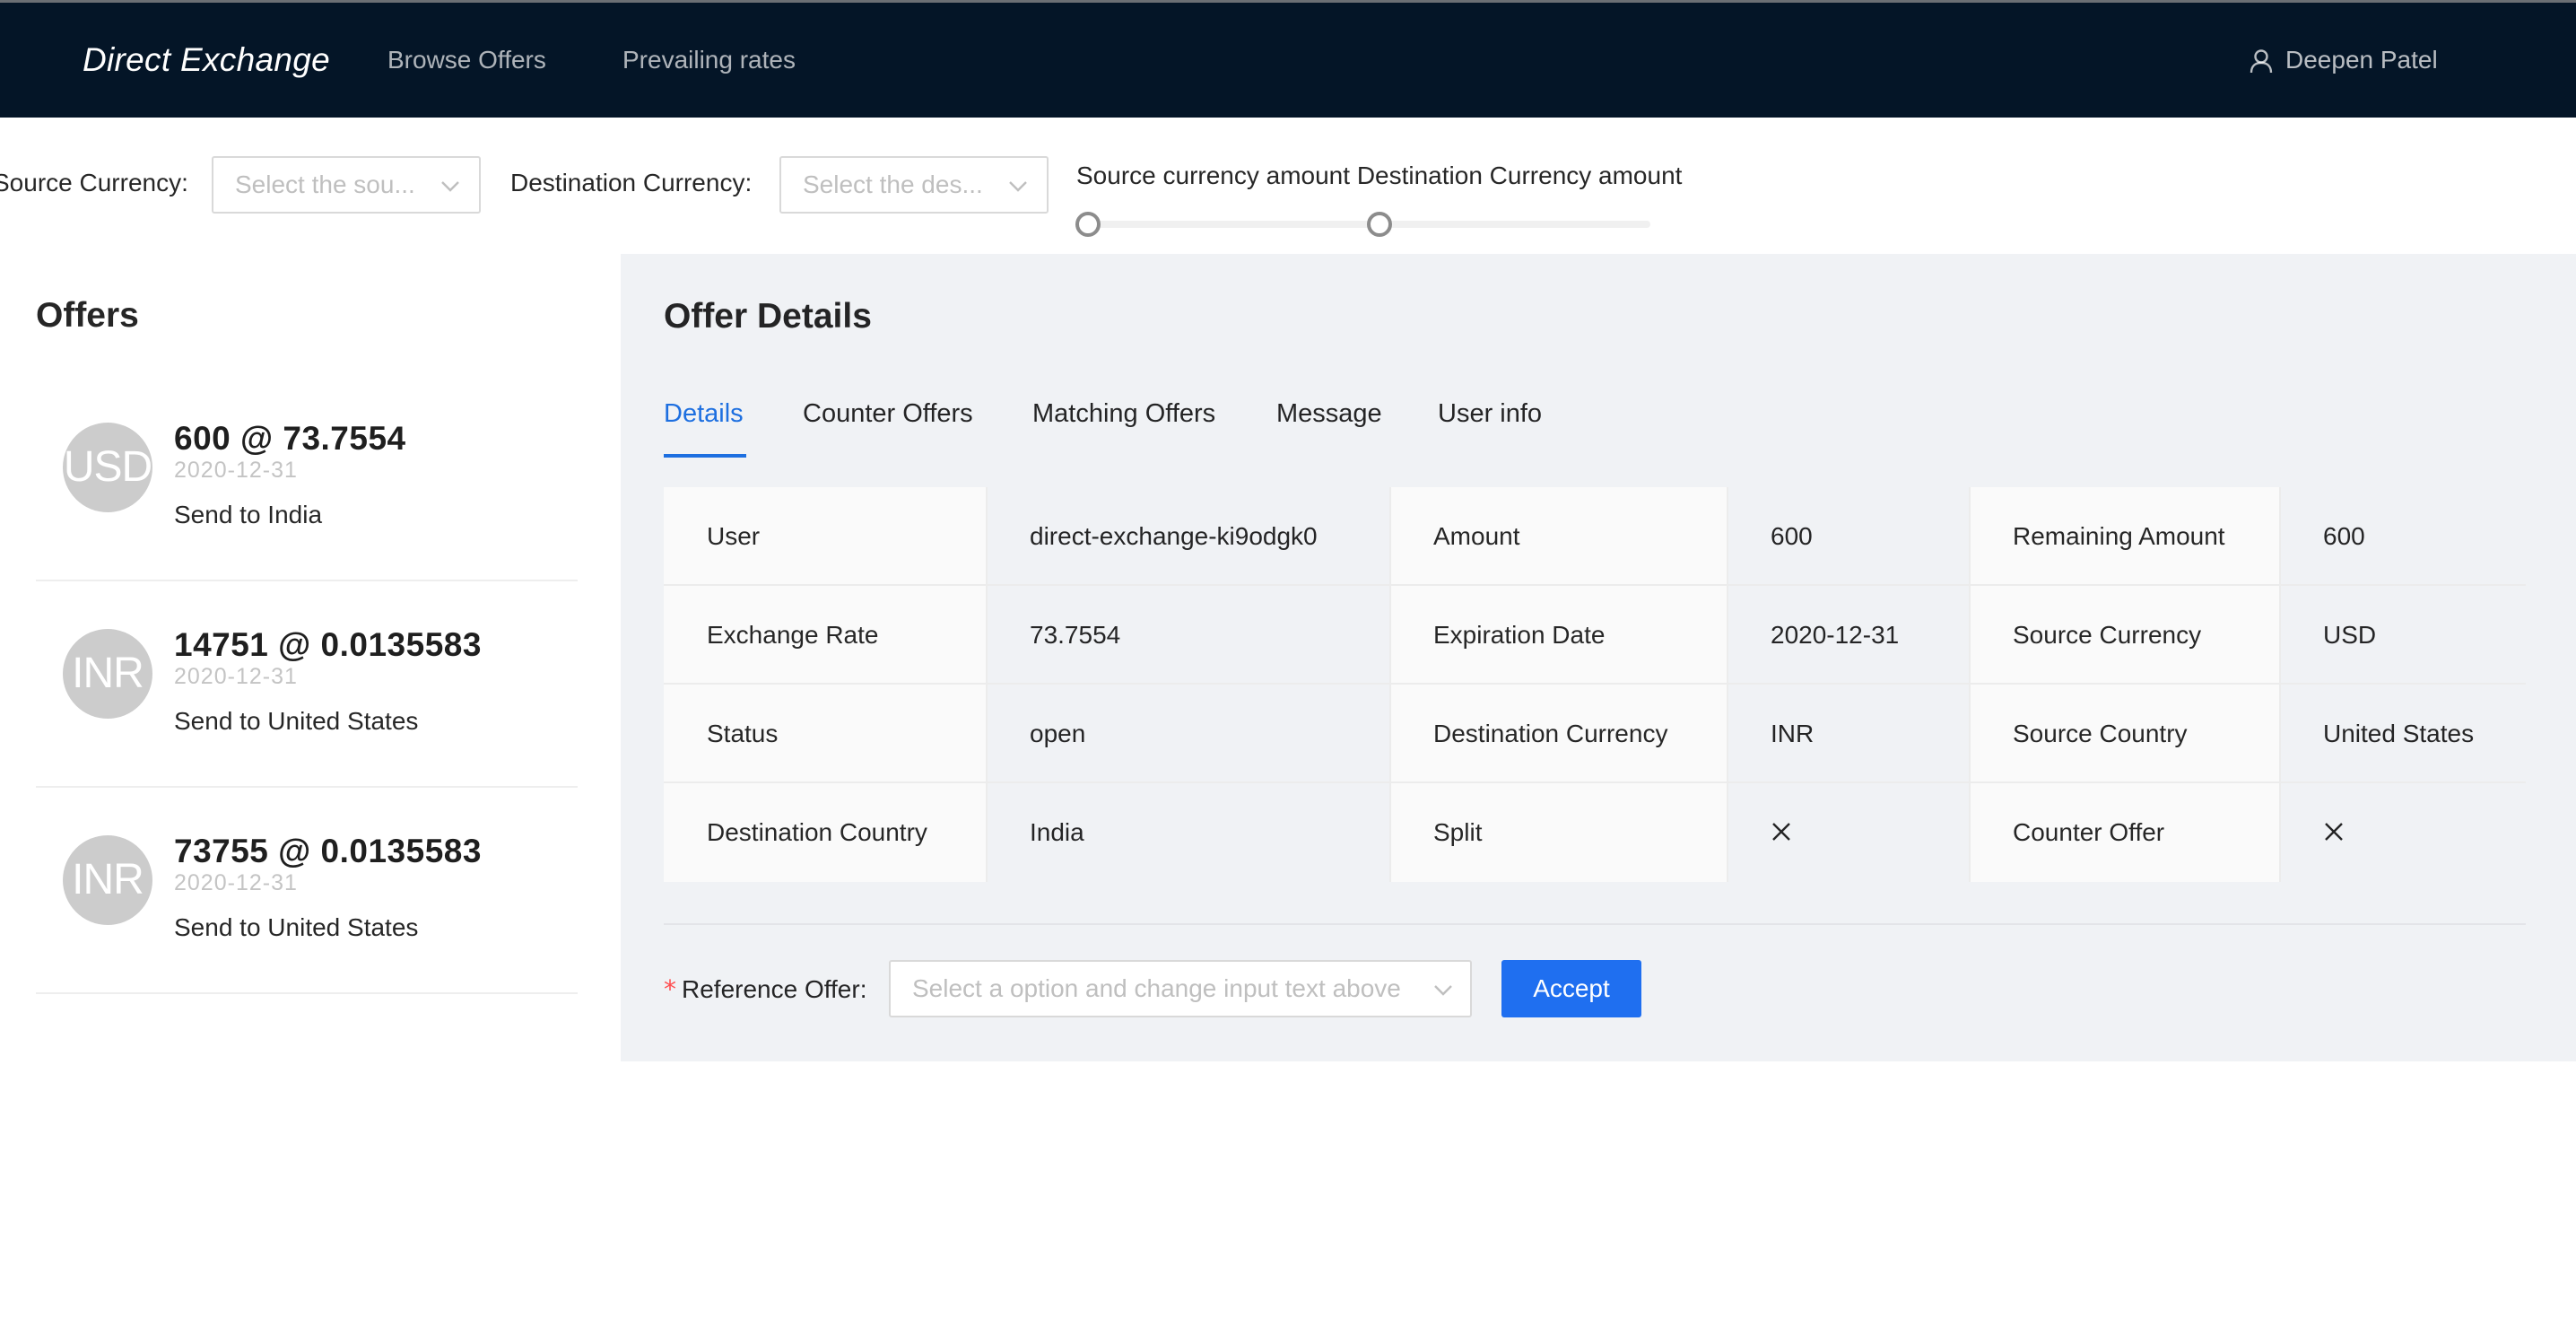  What do you see at coordinates (1329, 414) in the screenshot?
I see `tab-message: Message` at bounding box center [1329, 414].